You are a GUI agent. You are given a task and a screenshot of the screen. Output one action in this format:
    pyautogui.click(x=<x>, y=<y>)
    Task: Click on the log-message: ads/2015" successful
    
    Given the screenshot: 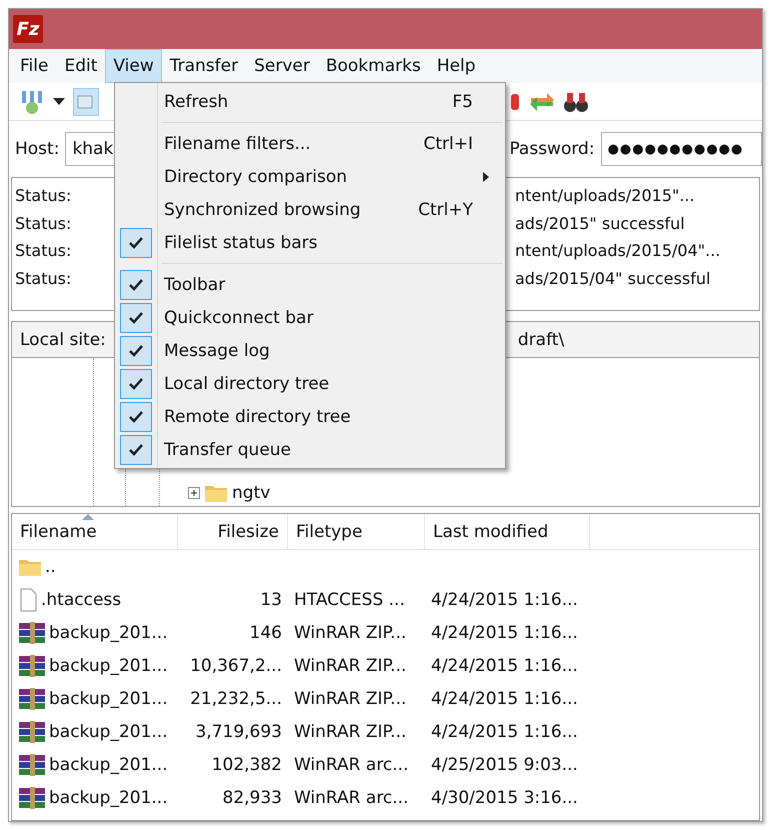 What is the action you would take?
    pyautogui.click(x=600, y=223)
    